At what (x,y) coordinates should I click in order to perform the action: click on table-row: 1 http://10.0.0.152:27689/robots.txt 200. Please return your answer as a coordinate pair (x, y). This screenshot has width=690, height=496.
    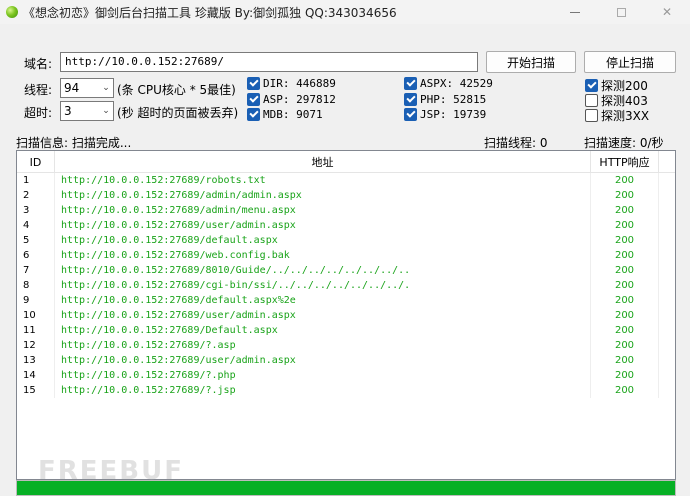
    Looking at the image, I should click on (346, 180).